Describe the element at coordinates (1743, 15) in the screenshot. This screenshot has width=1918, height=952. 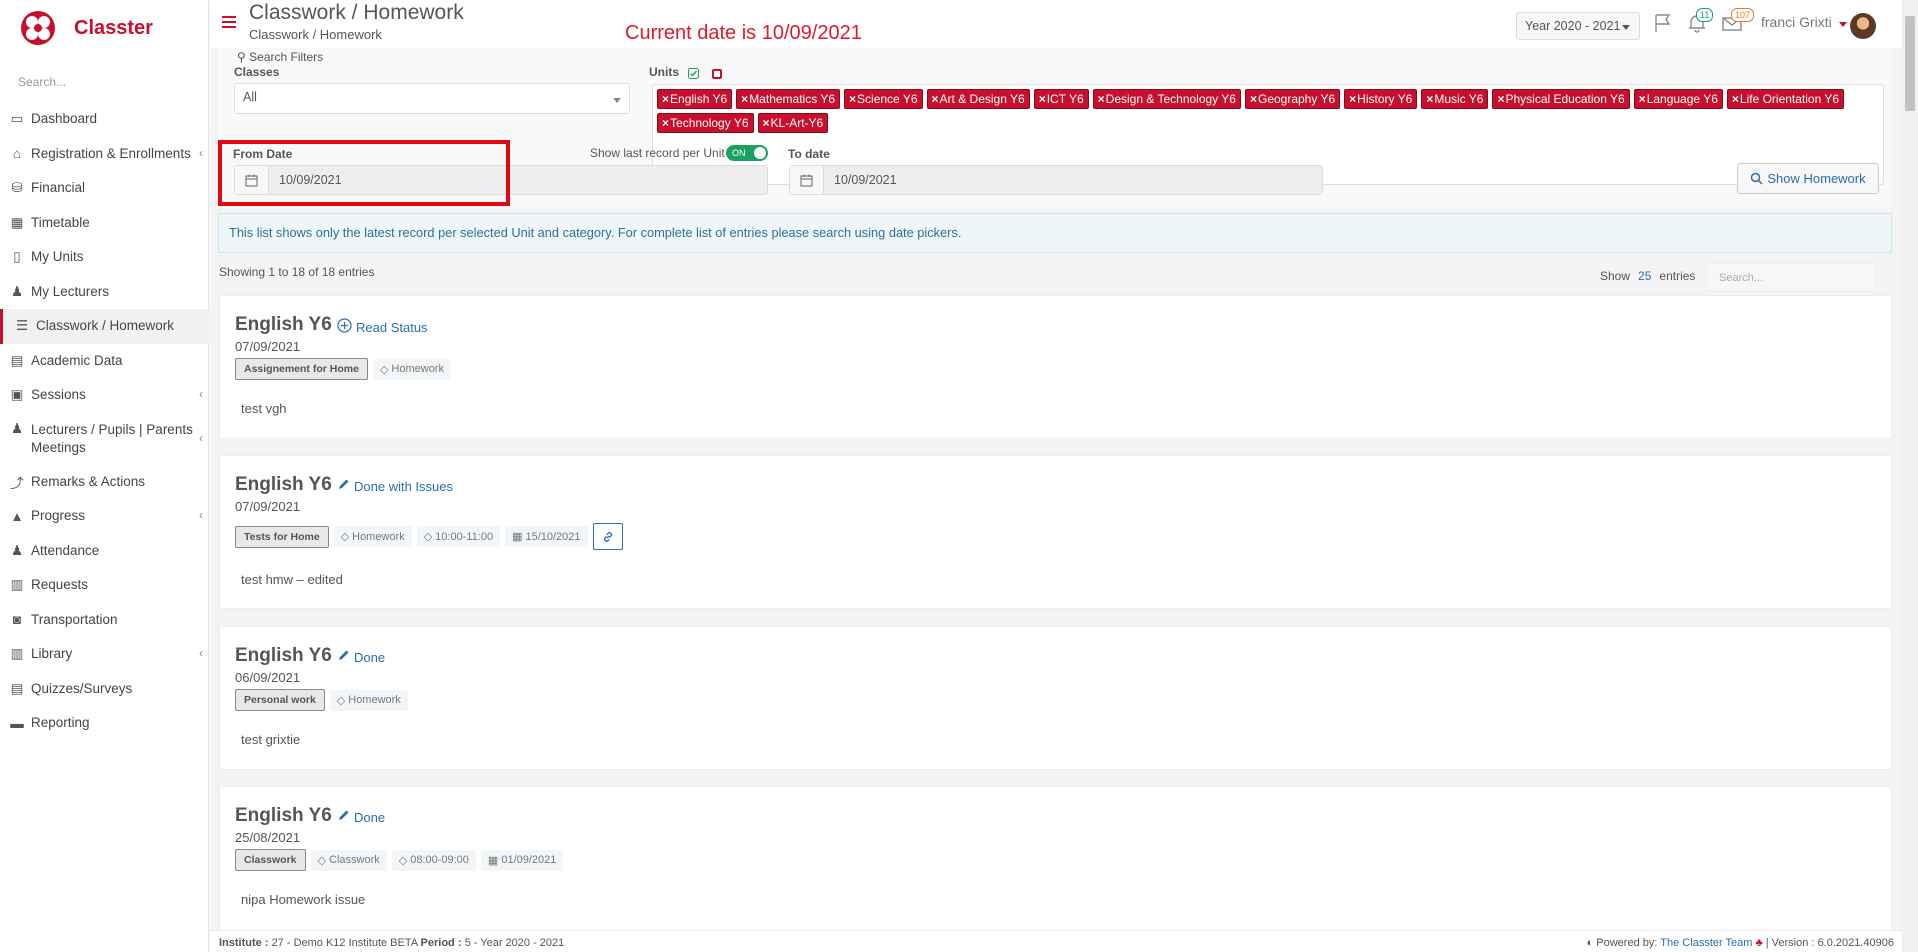
I see `messages-badge: 107` at that location.